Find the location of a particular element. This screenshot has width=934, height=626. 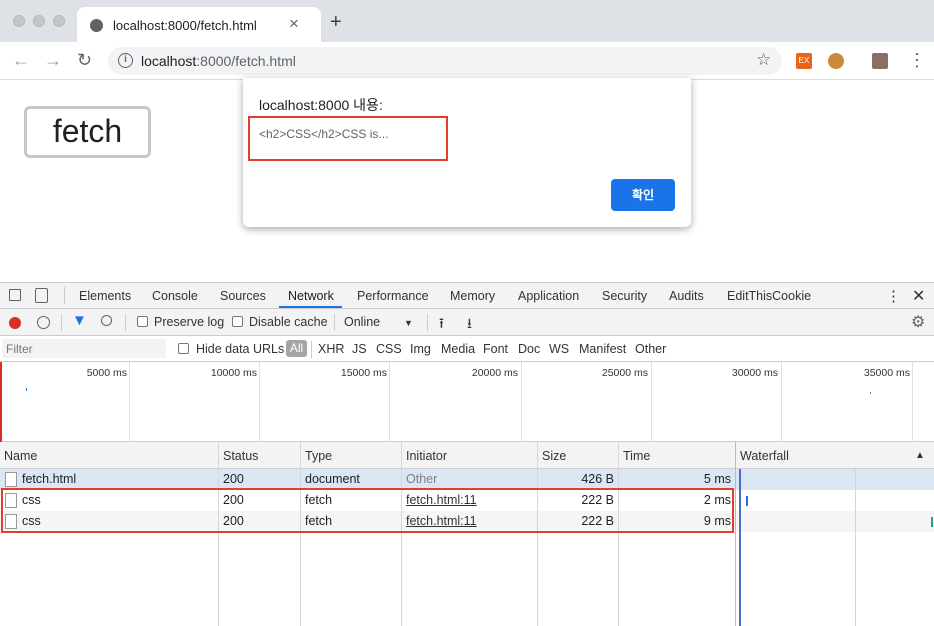

close-window-button is located at coordinates (19, 21).